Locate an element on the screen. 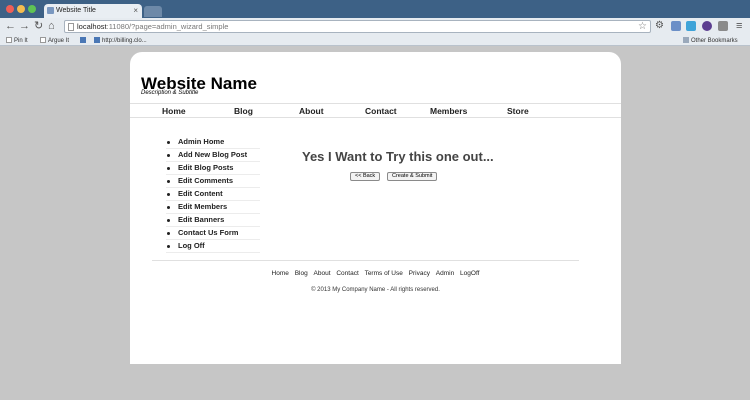  admin-menu-item: Edit Members is located at coordinates (213, 207).